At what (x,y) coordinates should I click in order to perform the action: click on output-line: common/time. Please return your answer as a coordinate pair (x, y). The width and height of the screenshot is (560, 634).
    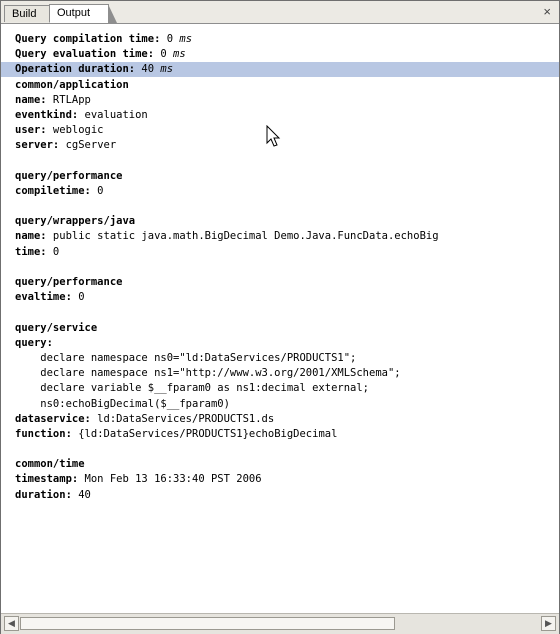
    Looking at the image, I should click on (287, 464).